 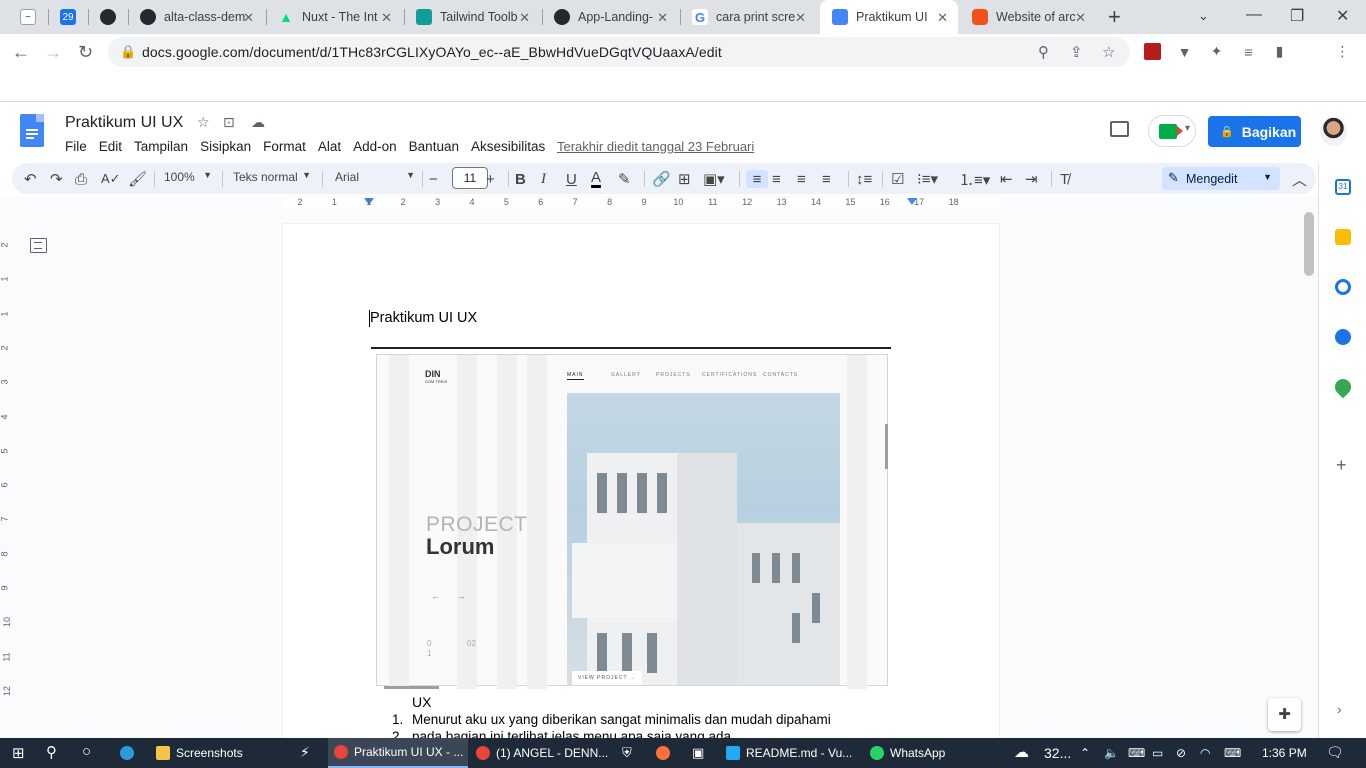 I want to click on pinned-app-icon: ⚡, so click(x=305, y=752).